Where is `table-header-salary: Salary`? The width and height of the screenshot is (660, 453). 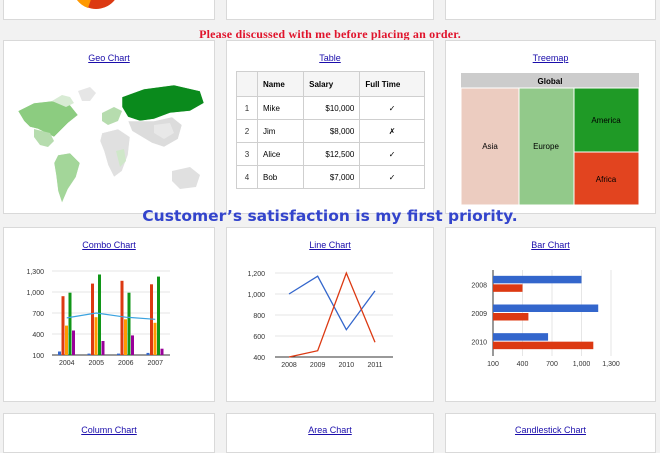
table-header-salary: Salary is located at coordinates (332, 84).